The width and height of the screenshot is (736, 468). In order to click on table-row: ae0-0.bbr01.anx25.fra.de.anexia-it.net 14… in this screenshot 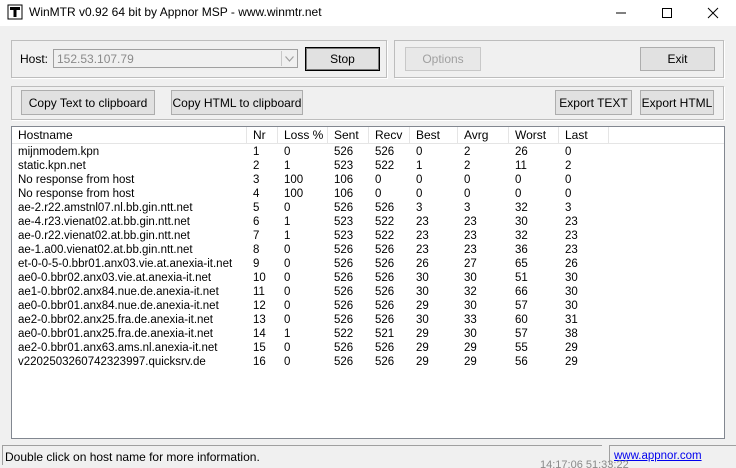, I will do `click(368, 334)`.